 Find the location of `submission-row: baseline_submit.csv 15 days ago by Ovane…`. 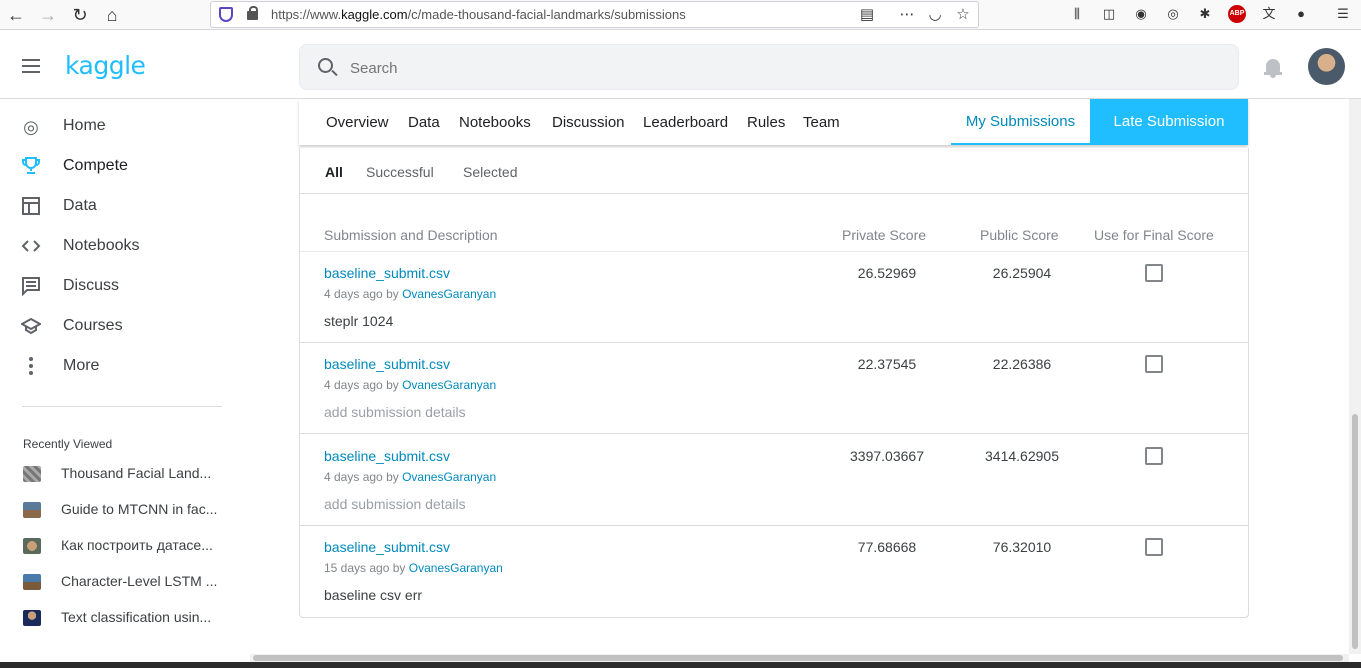

submission-row: baseline_submit.csv 15 days ago by Ovane… is located at coordinates (774, 571).